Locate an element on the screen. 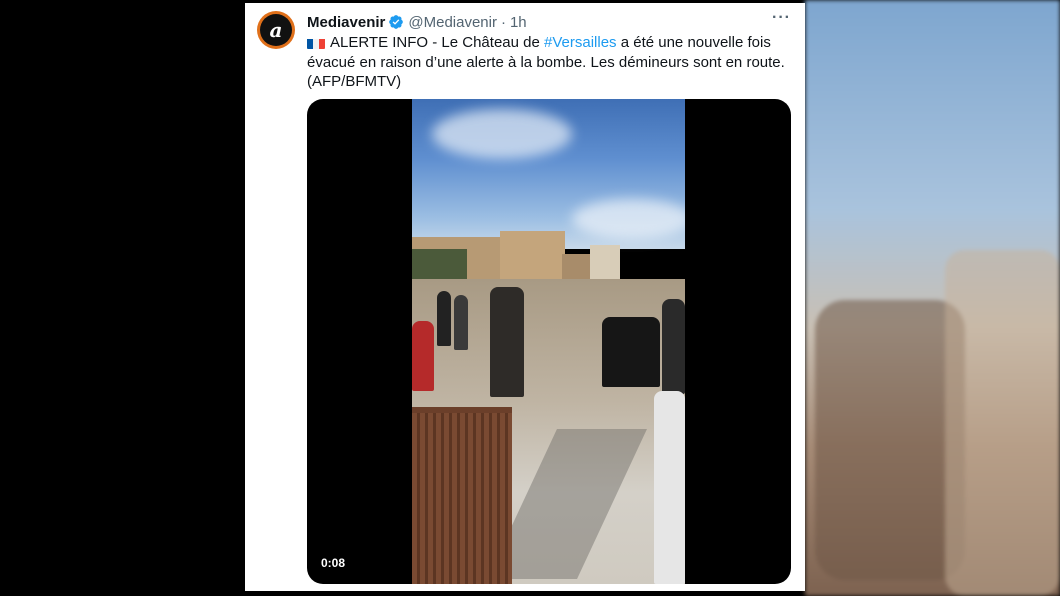 The width and height of the screenshot is (1060, 596). hashtag-link: #Versailles is located at coordinates (580, 42).